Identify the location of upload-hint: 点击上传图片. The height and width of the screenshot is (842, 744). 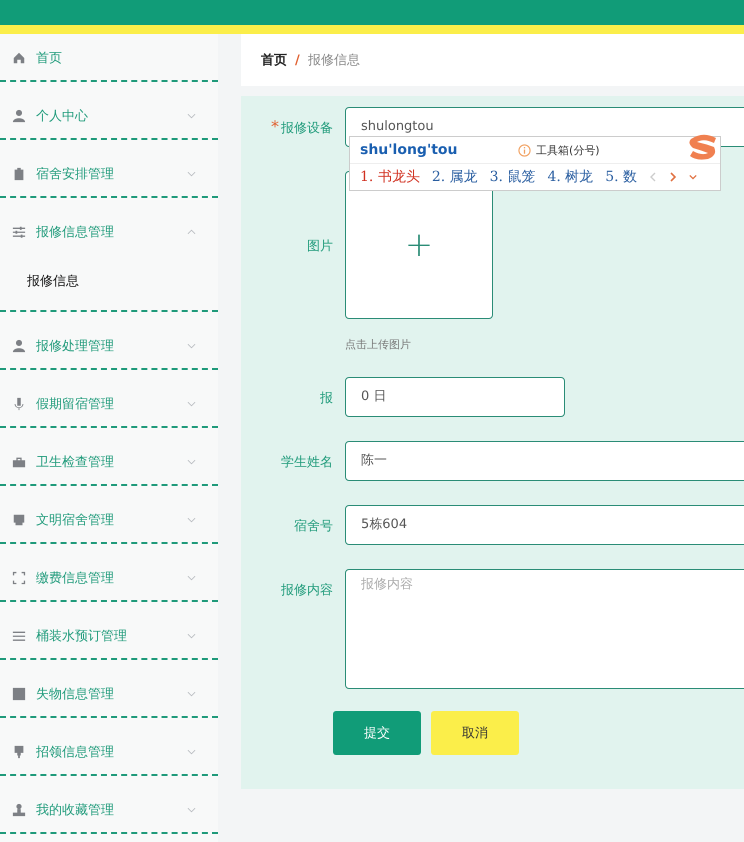
(378, 344).